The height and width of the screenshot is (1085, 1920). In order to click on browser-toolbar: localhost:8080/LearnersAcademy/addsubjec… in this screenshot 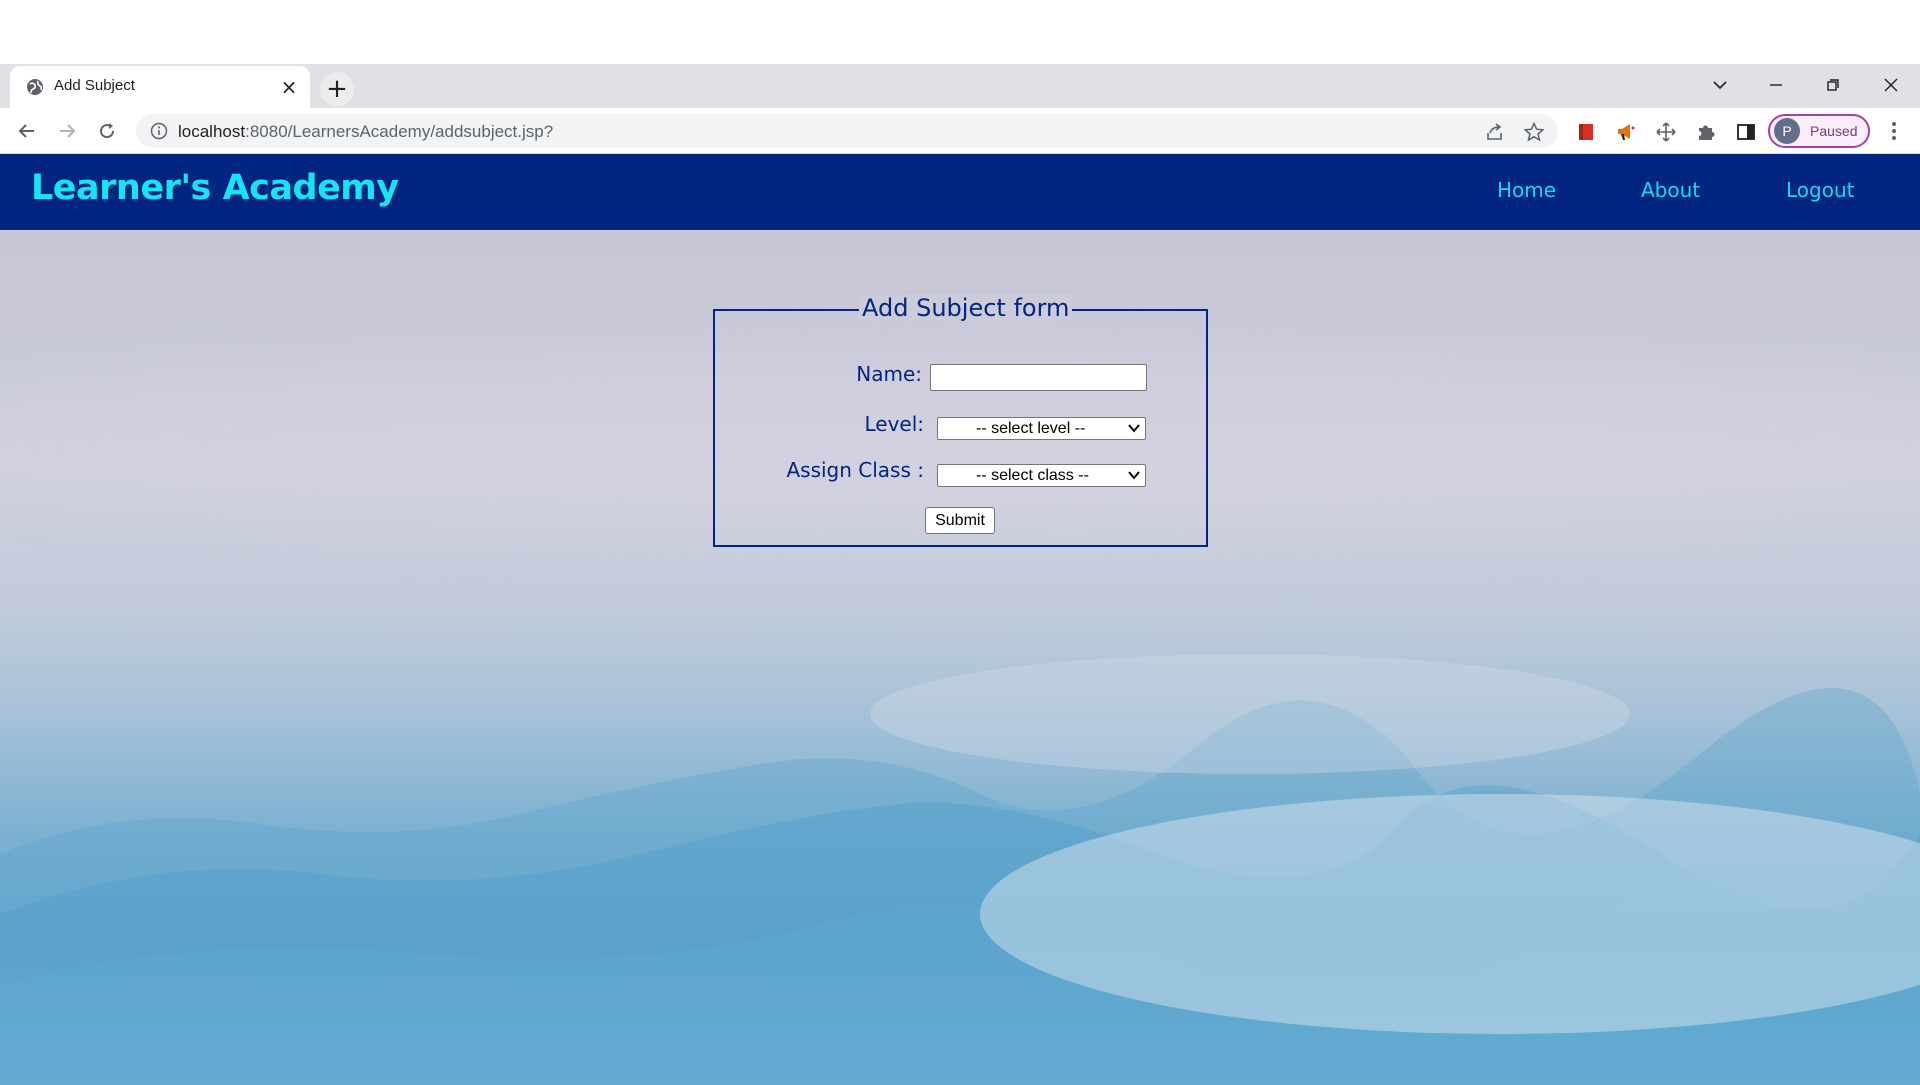, I will do `click(960, 131)`.